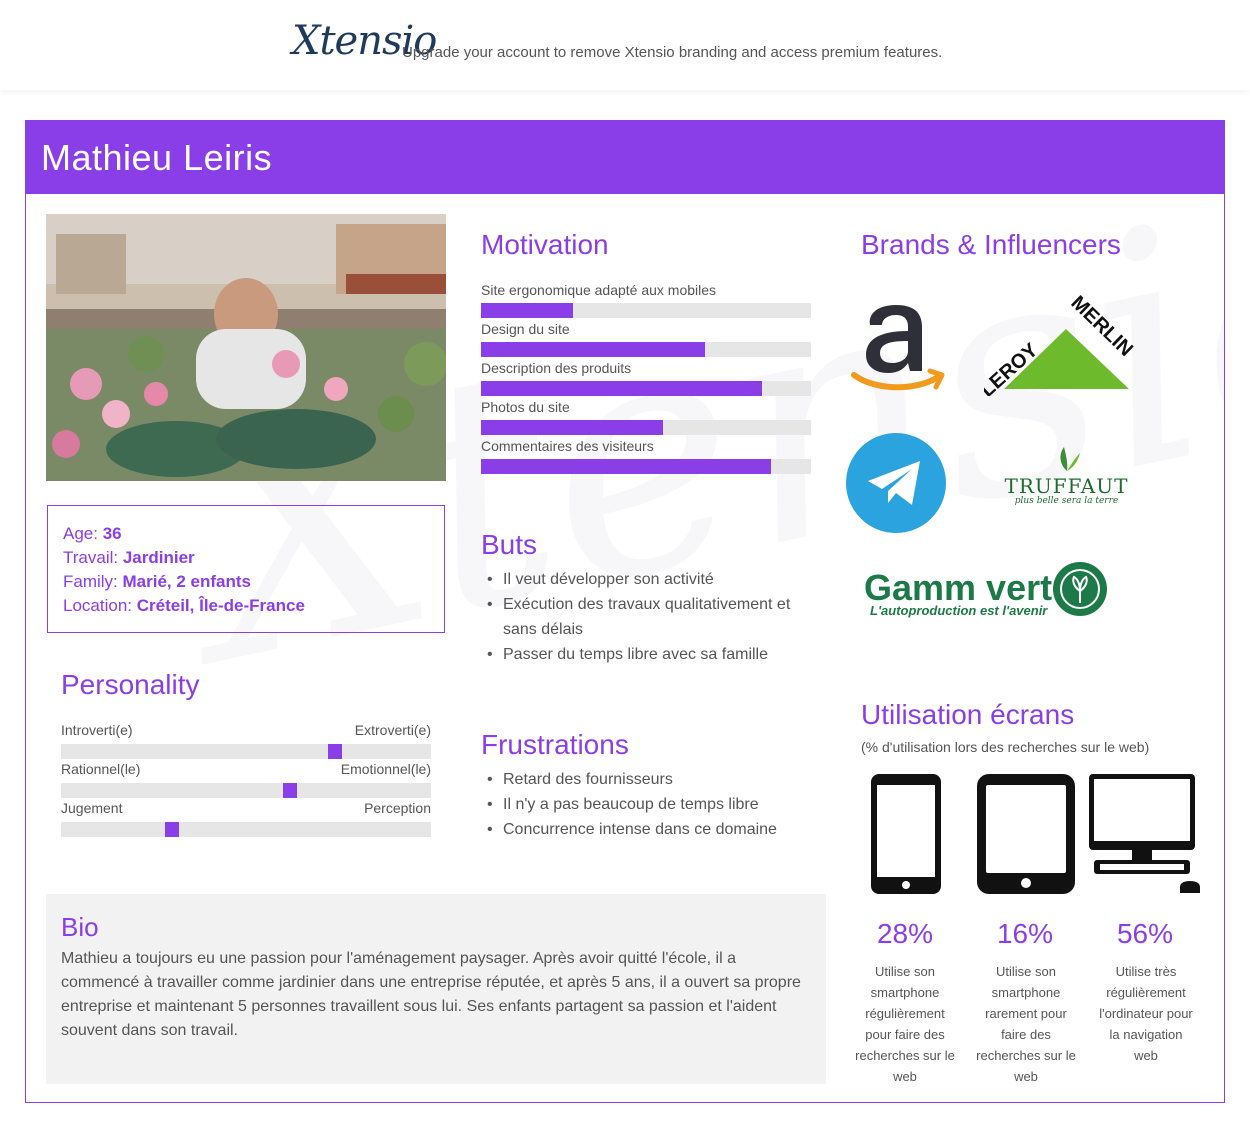  Describe the element at coordinates (651, 654) in the screenshot. I see `list-item: Passer du temps libre avec sa famille` at that location.